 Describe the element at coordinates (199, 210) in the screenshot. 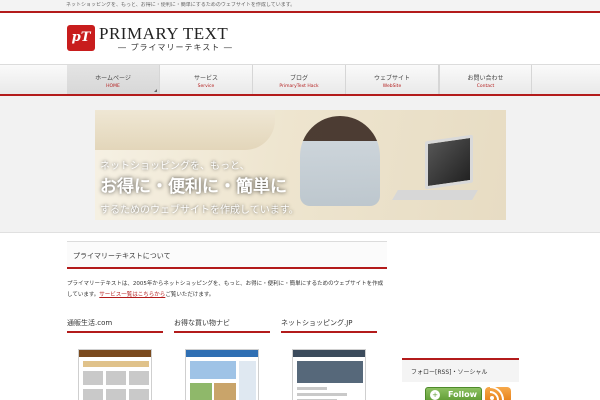

I see `hero-line-3: するためのウェブサイトを作成しています。` at that location.